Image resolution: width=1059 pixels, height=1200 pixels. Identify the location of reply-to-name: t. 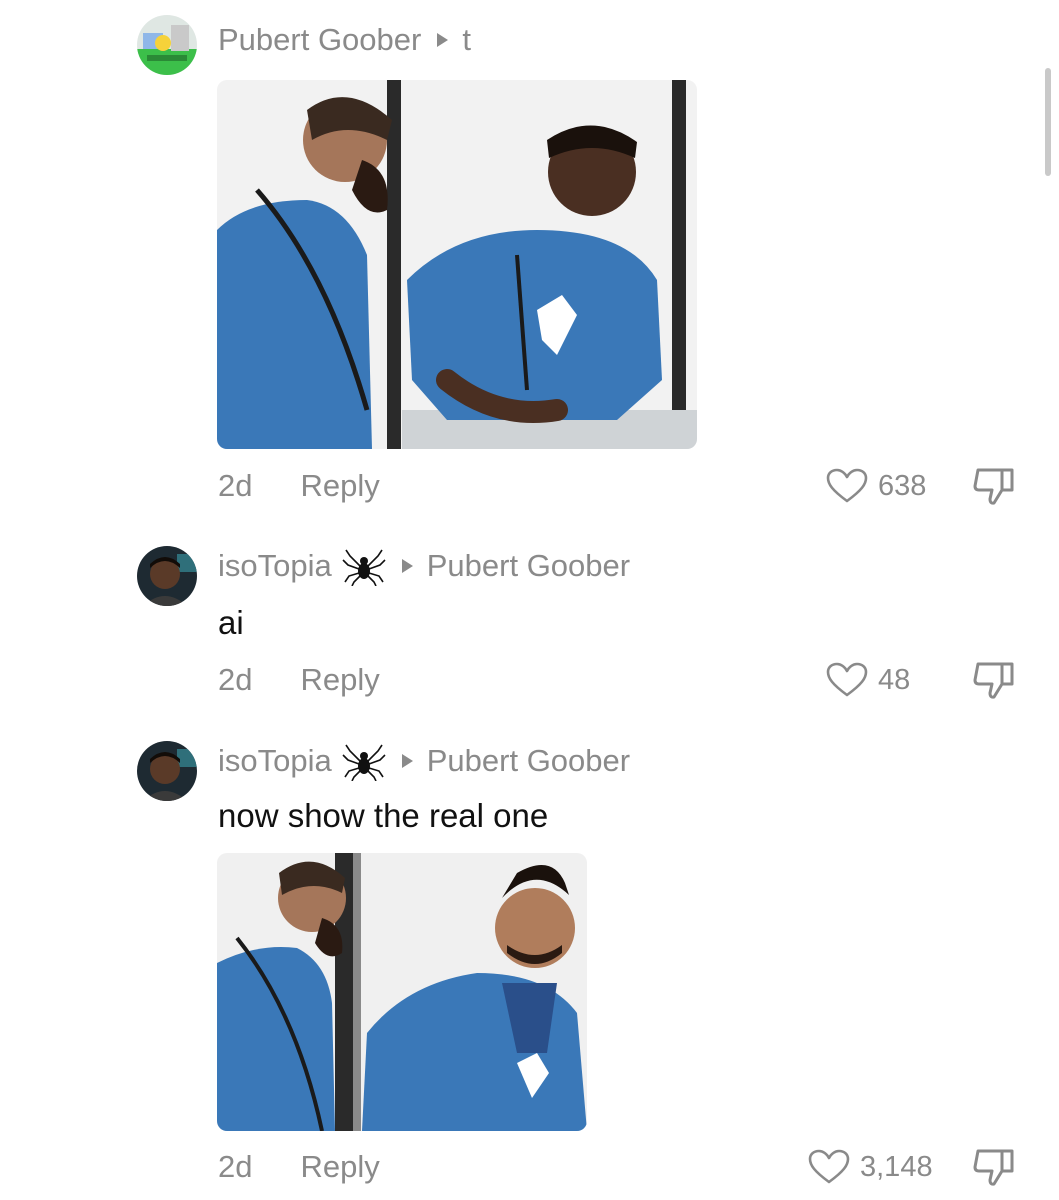
(466, 40).